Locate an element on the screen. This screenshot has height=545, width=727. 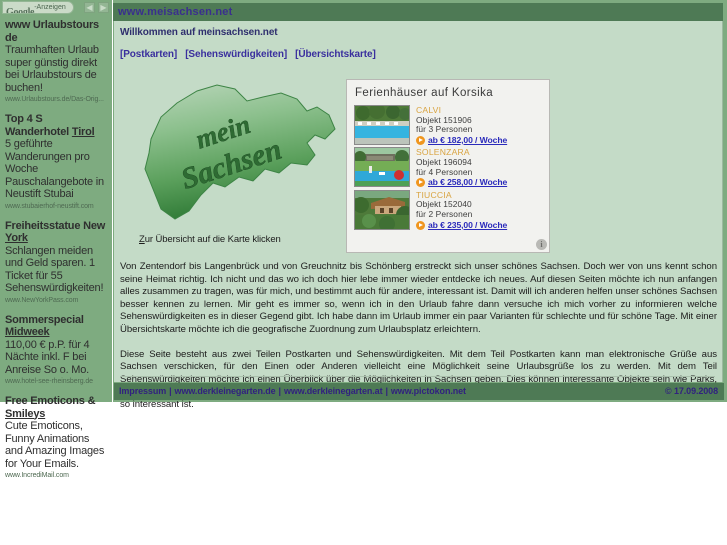
saxony-map: mein Sachsen is located at coordinates (244, 154).